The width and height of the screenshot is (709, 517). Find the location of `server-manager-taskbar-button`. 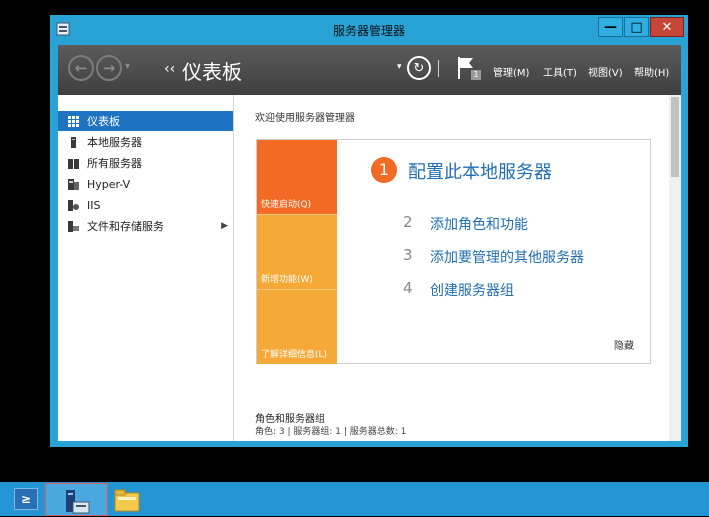

server-manager-taskbar-button is located at coordinates (76, 499).